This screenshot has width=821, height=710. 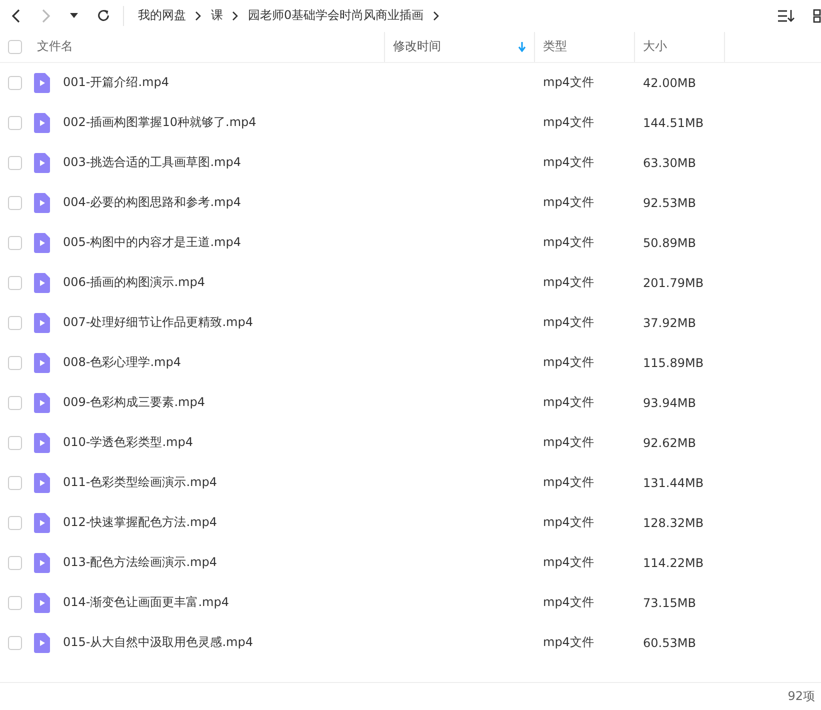 What do you see at coordinates (152, 243) in the screenshot?
I see `file-name: 005-构图中的内容才是王道.mp4` at bounding box center [152, 243].